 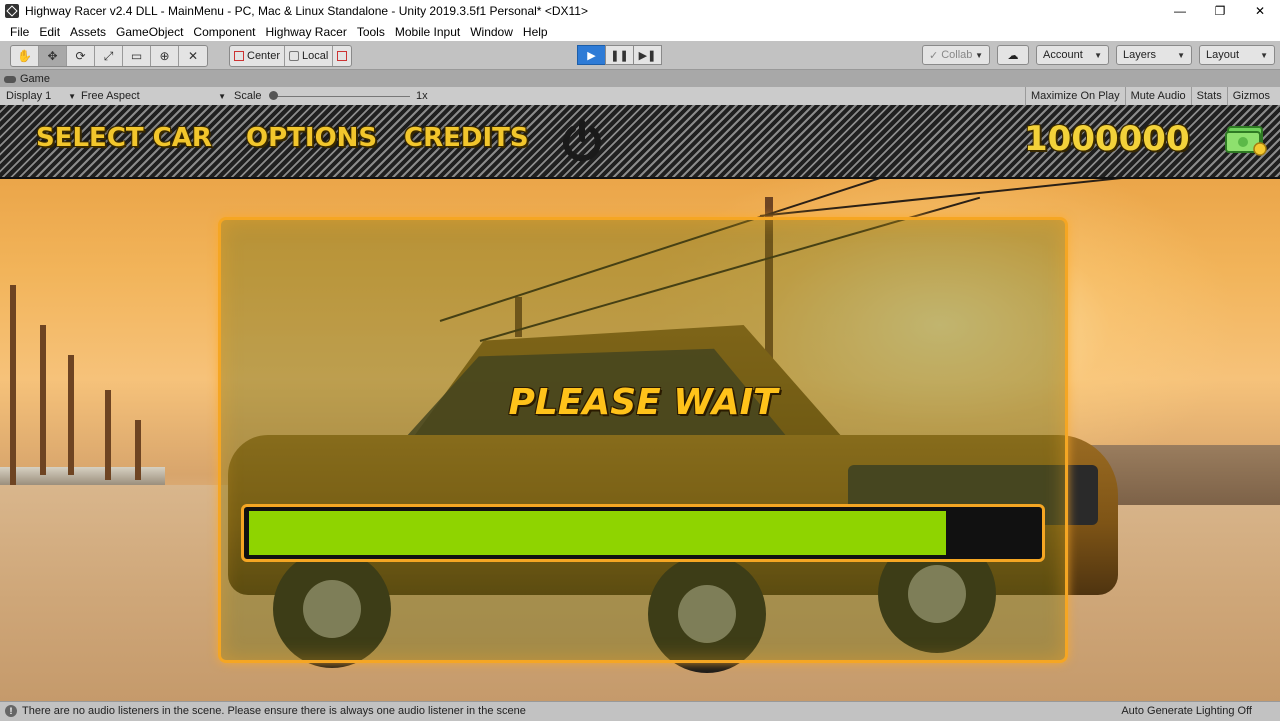 I want to click on rect-tool-icon: ▭, so click(x=137, y=56).